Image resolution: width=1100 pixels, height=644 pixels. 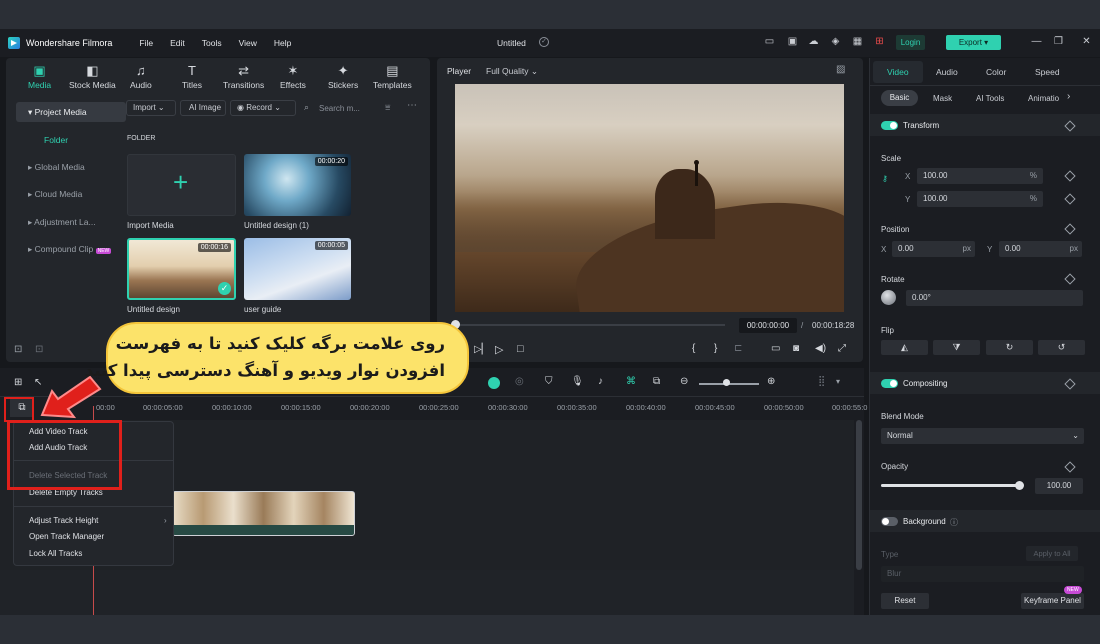 I want to click on minimize-icon: —, so click(x=1036, y=42).